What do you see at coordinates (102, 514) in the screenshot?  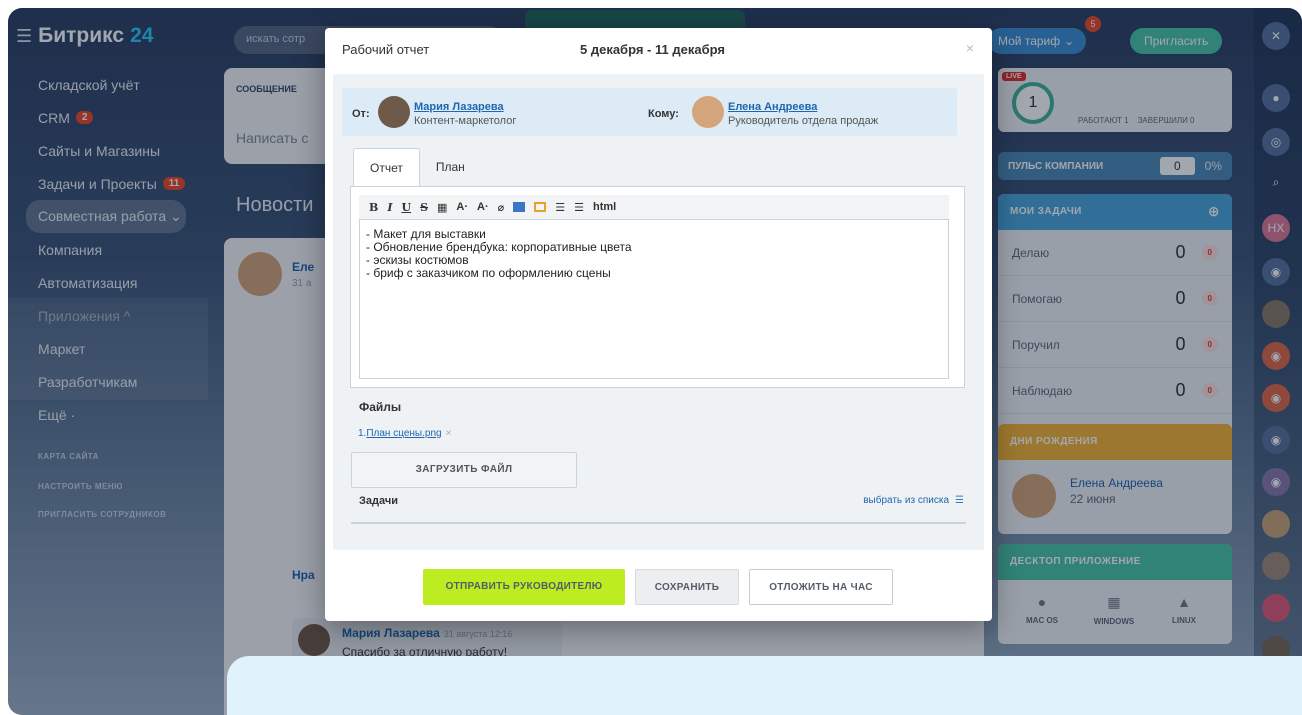 I see `invite-employees-link: ПРИГЛАСИТЬ СОТРУДНИКОВ` at bounding box center [102, 514].